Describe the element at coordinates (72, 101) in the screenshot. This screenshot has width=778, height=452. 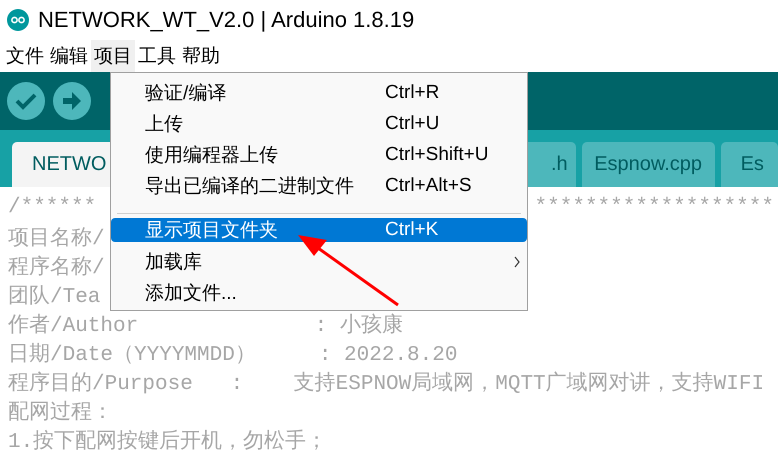
I see `upload-button` at that location.